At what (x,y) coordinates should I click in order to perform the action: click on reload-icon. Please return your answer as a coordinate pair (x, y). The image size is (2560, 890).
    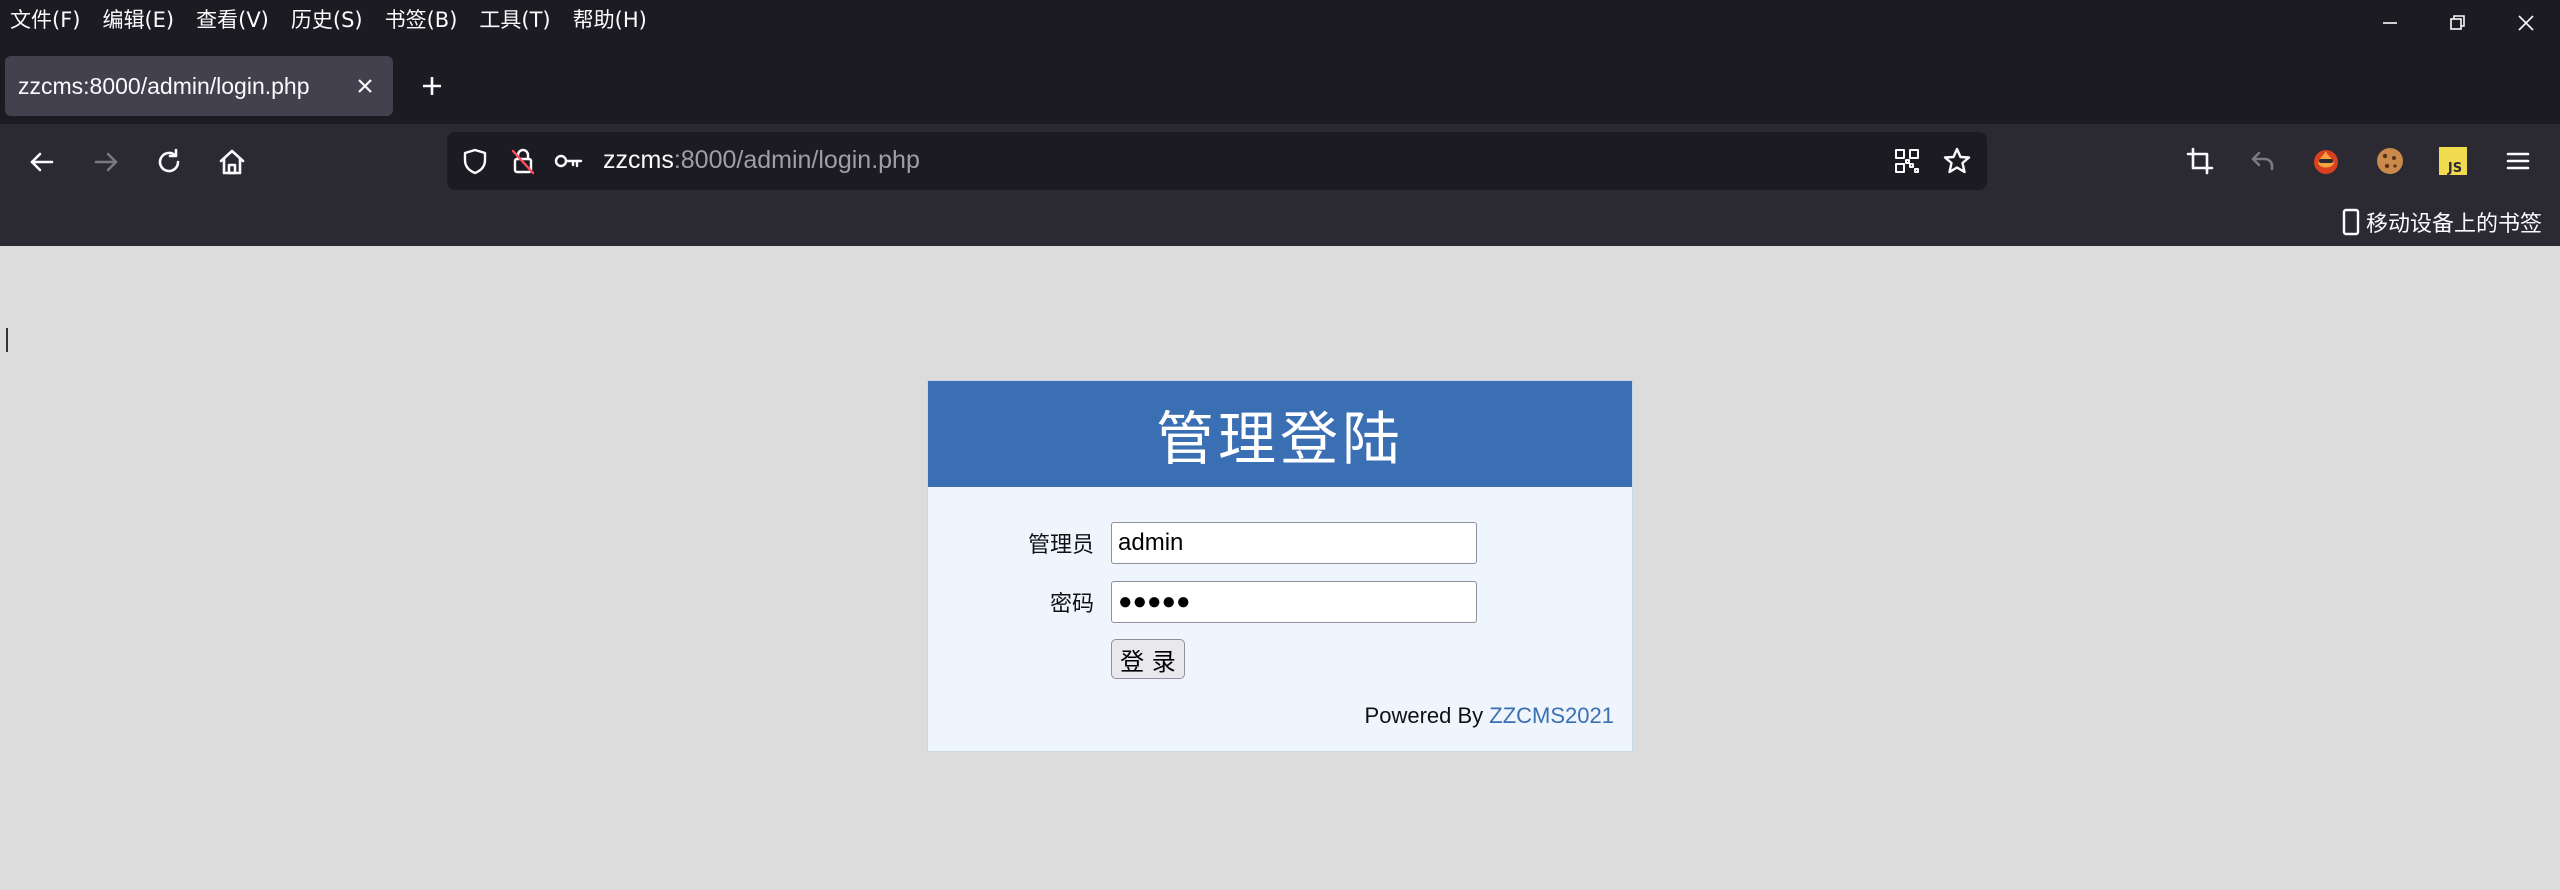
    Looking at the image, I should click on (169, 160).